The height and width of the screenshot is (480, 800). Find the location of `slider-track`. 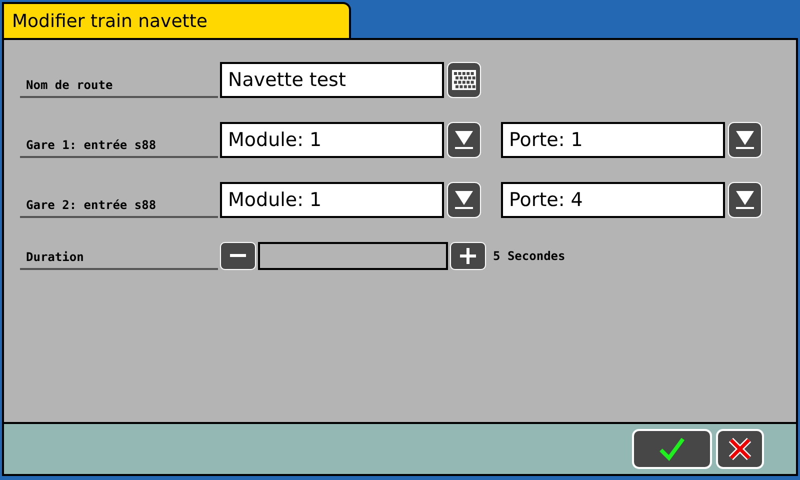

slider-track is located at coordinates (353, 256).